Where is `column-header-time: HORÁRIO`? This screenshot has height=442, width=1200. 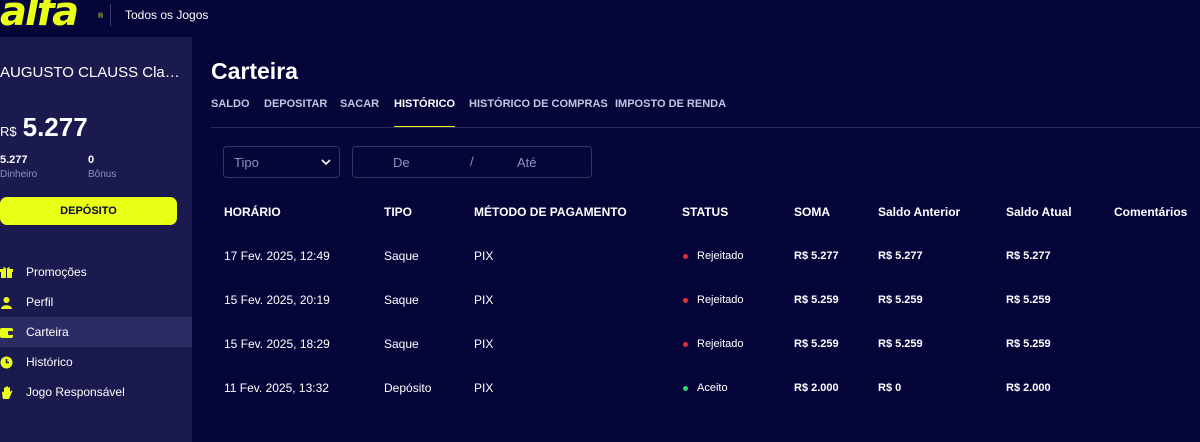 column-header-time: HORÁRIO is located at coordinates (252, 212).